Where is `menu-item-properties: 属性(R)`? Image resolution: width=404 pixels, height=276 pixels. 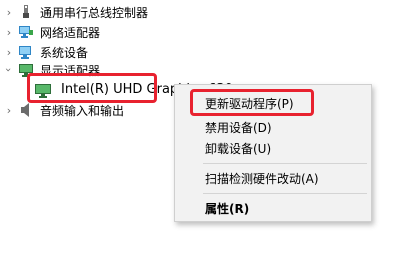
menu-item-properties: 属性(R) is located at coordinates (227, 209).